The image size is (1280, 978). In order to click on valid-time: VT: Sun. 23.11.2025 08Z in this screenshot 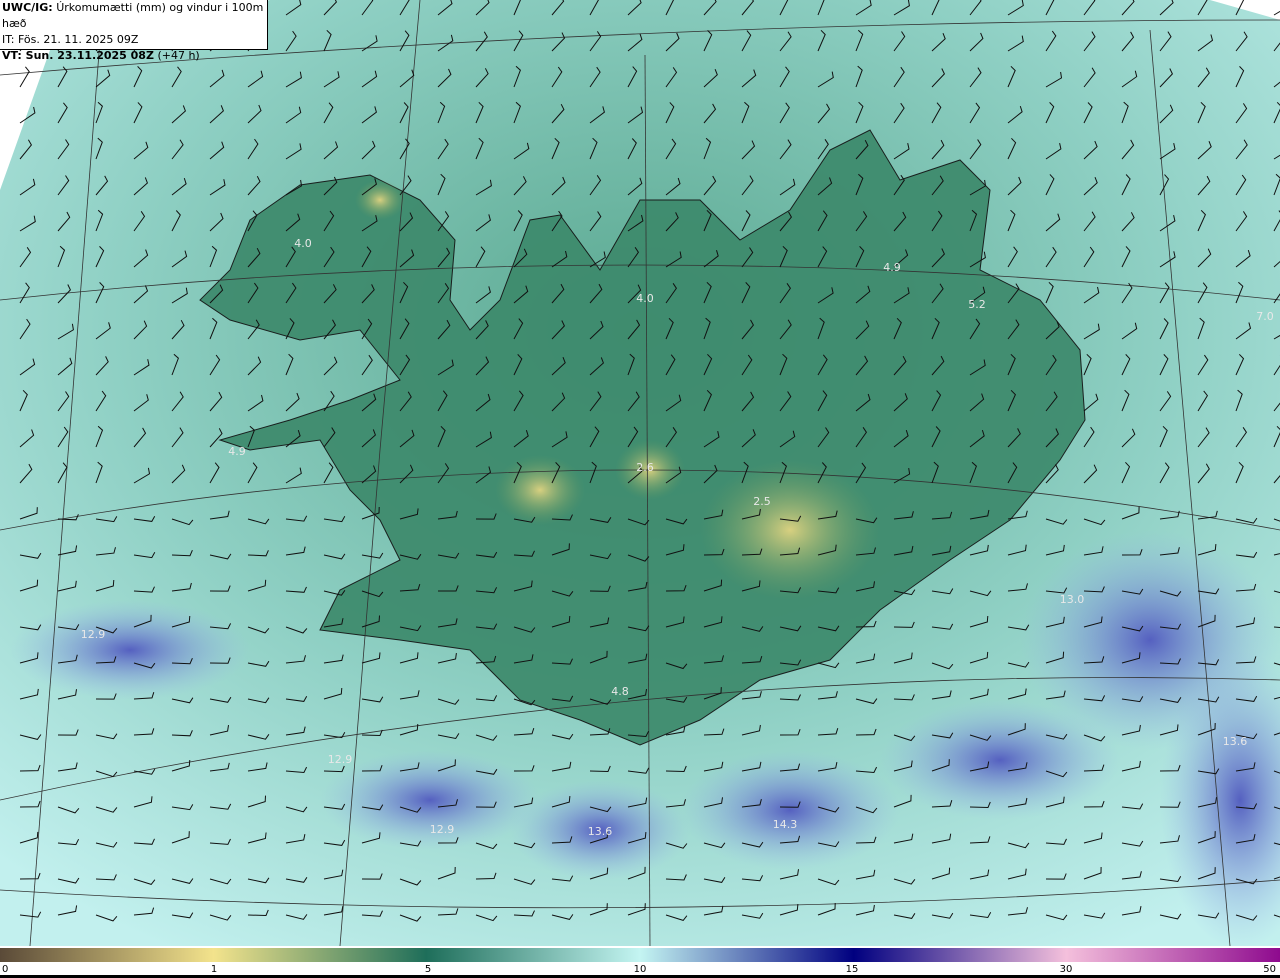, I will do `click(78, 55)`.